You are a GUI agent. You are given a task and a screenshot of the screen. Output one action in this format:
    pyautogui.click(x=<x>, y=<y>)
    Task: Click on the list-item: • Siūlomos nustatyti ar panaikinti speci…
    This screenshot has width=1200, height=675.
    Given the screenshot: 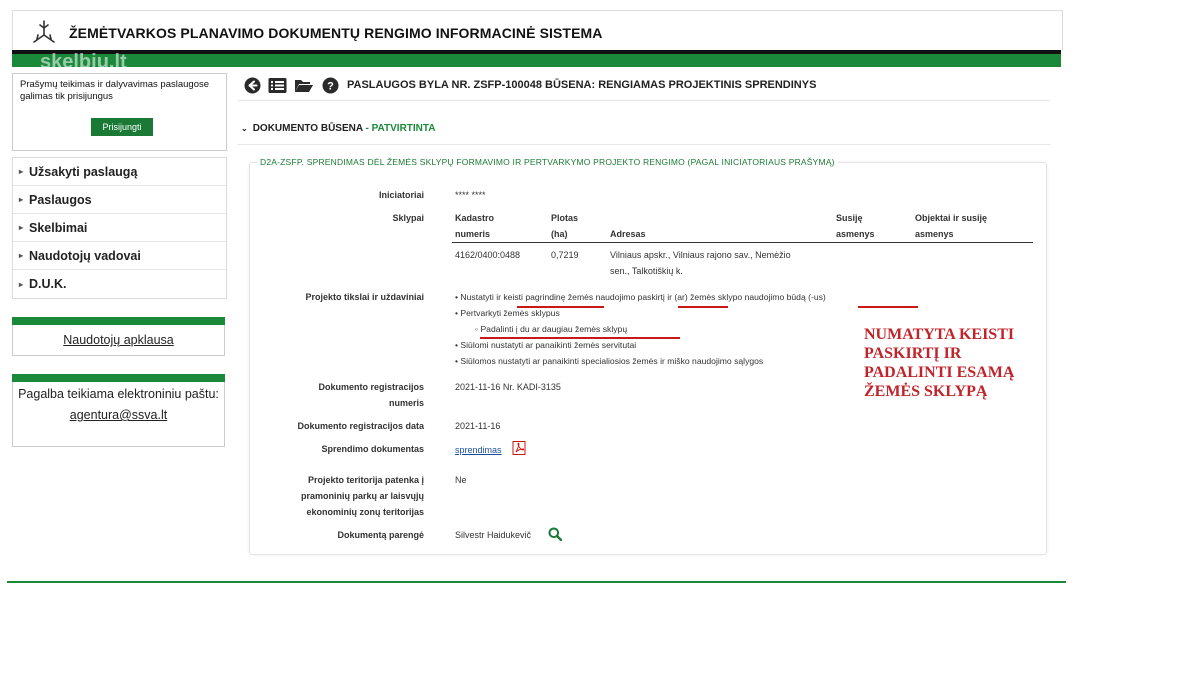 What is the action you would take?
    pyautogui.click(x=609, y=361)
    